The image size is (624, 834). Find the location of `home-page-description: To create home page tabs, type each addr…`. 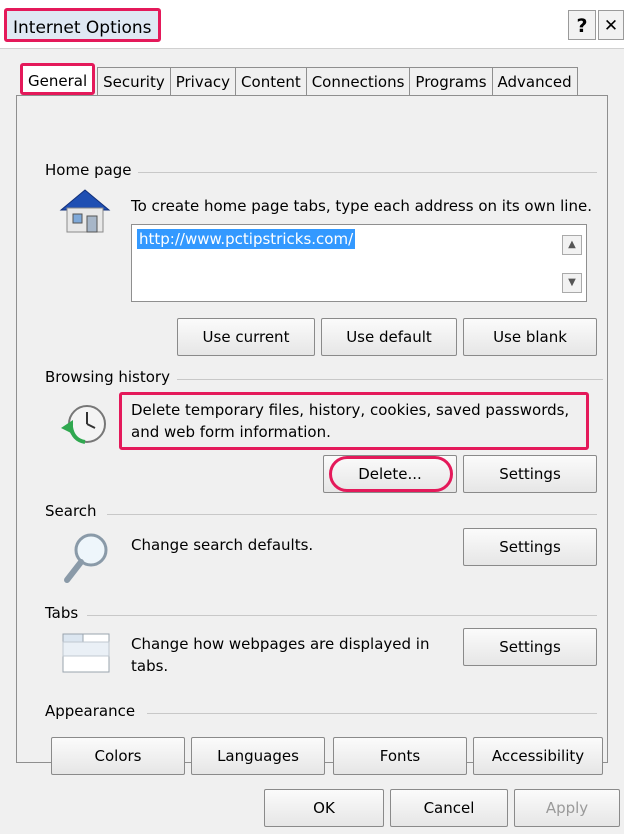

home-page-description: To create home page tabs, type each addr… is located at coordinates (361, 206).